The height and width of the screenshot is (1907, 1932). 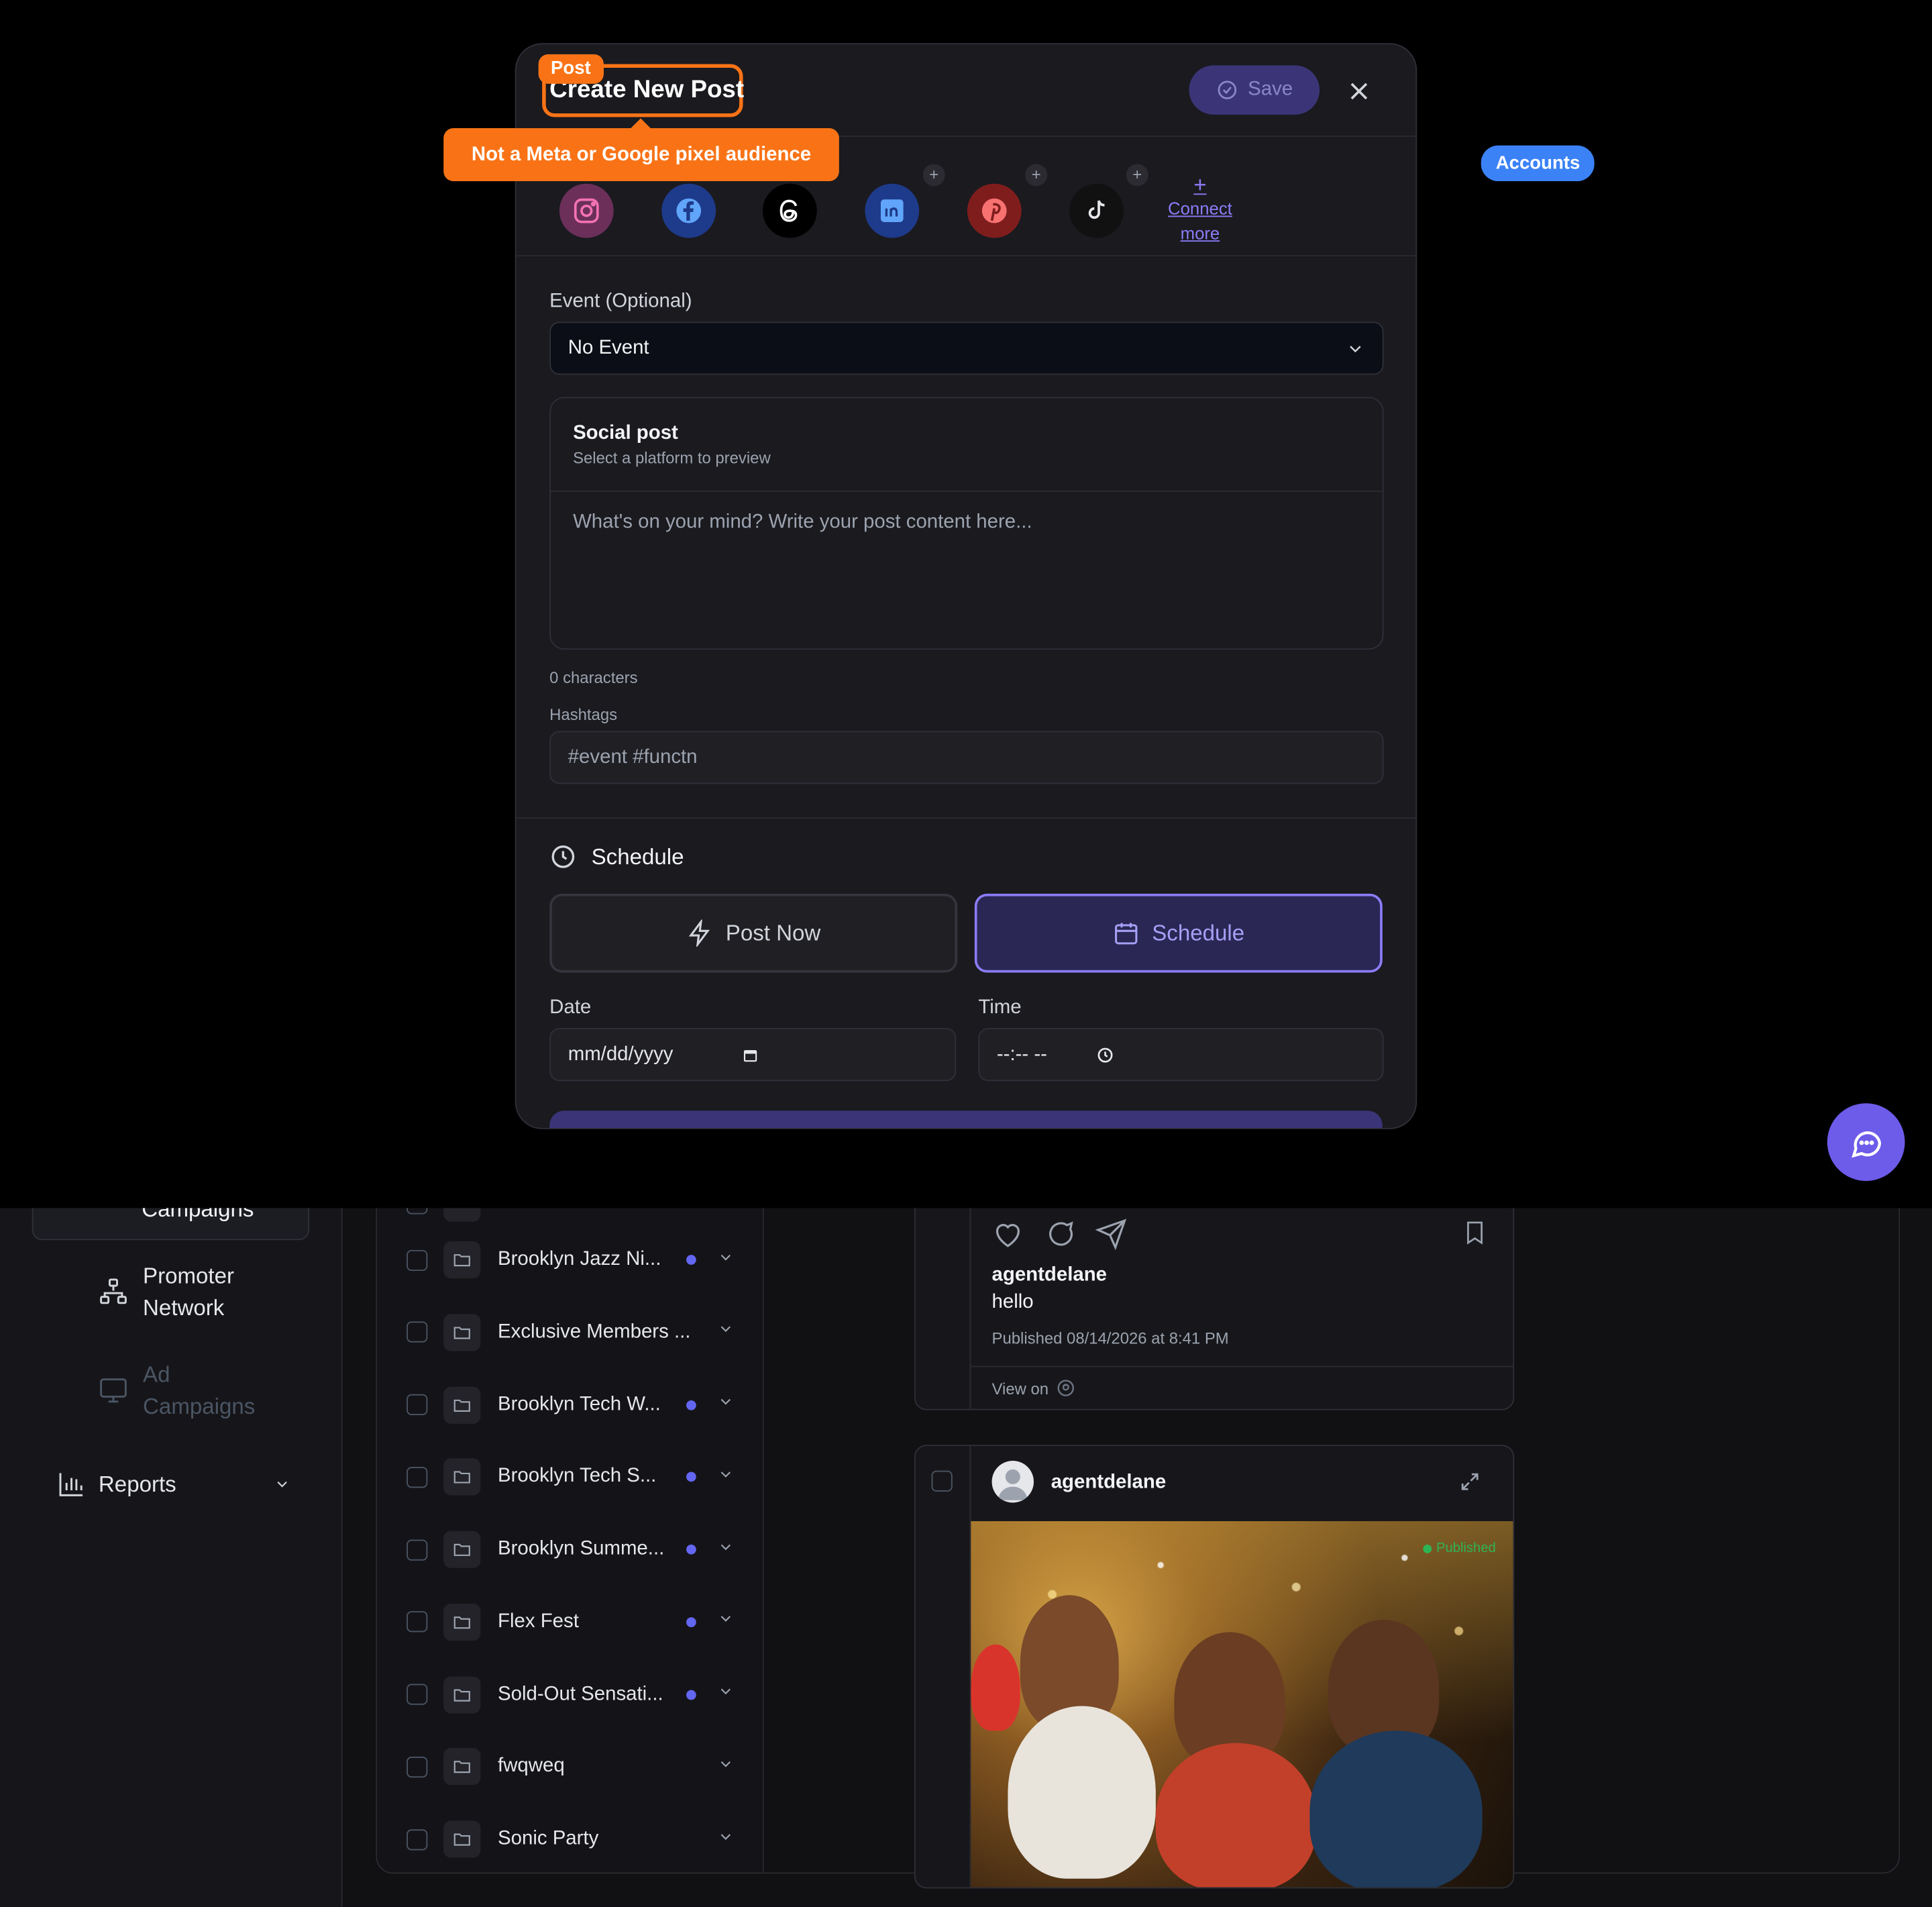 What do you see at coordinates (1254, 90) in the screenshot?
I see `save-button: Save` at bounding box center [1254, 90].